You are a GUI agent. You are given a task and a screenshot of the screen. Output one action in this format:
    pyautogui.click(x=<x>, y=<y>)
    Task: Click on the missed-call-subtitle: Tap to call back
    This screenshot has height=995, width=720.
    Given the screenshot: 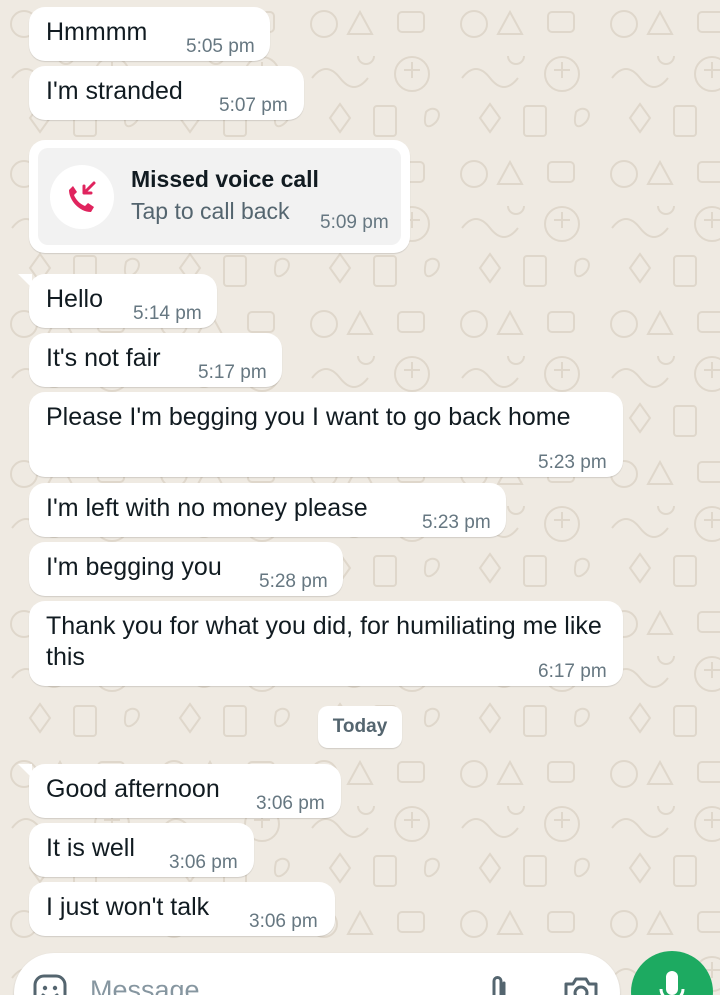 What is the action you would take?
    pyautogui.click(x=210, y=211)
    